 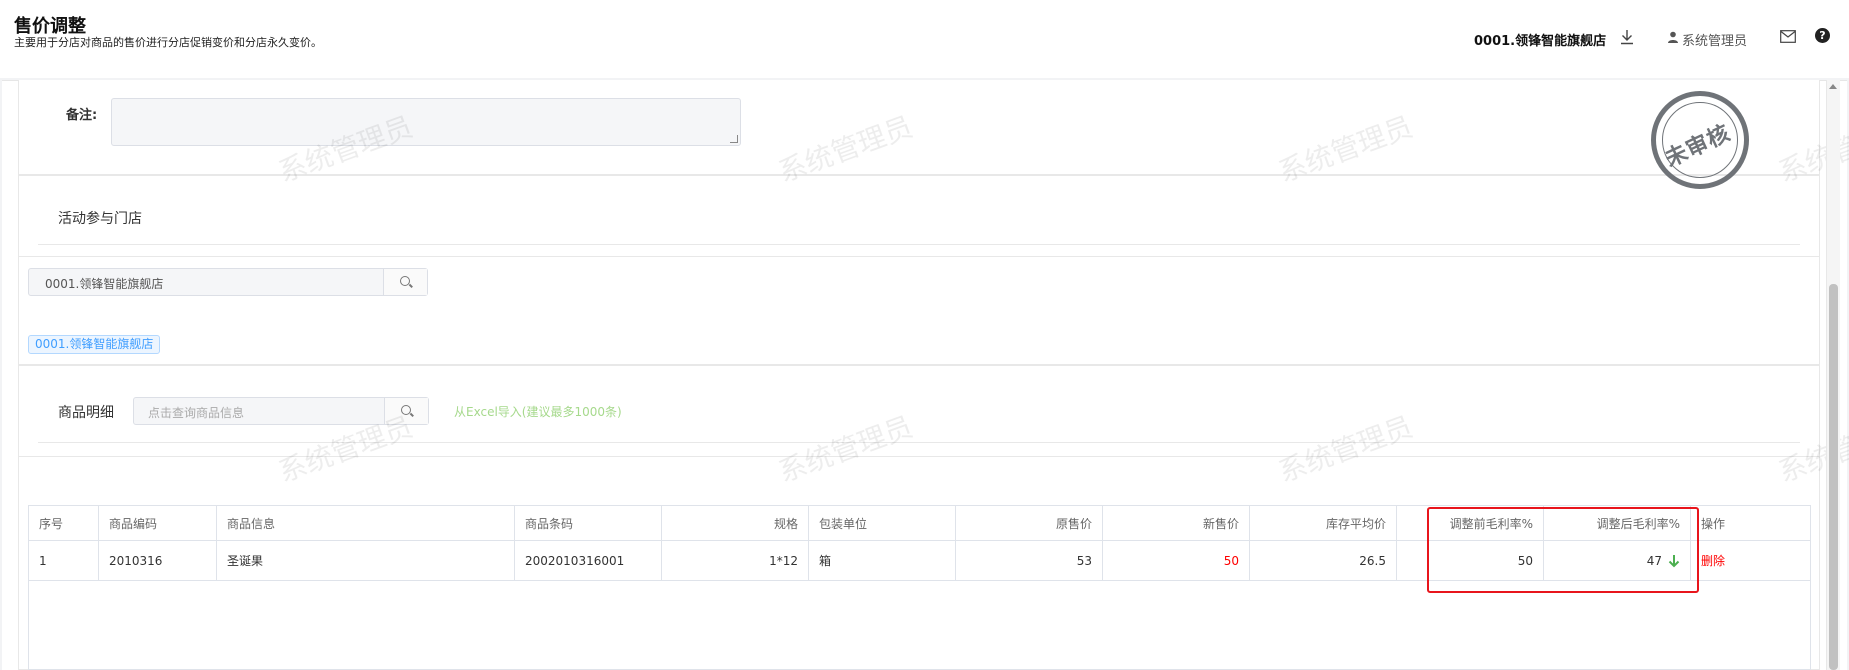 I want to click on current-store: 0001.领锋智能旗舰店, so click(x=1540, y=39).